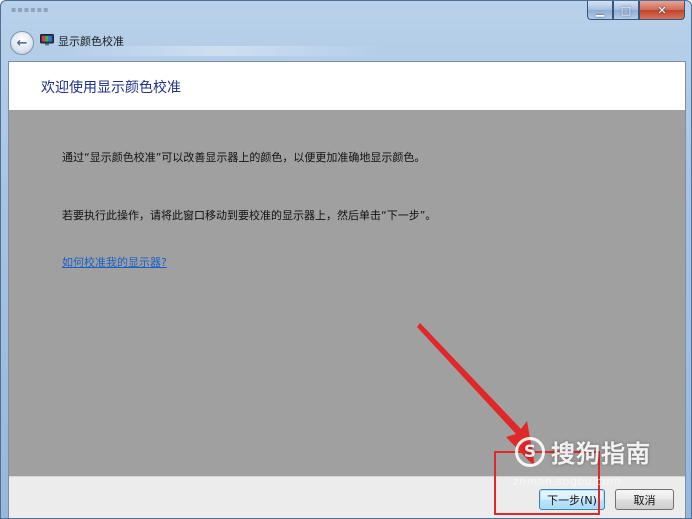 The width and height of the screenshot is (692, 519). Describe the element at coordinates (662, 10) in the screenshot. I see `close-button: ✕` at that location.